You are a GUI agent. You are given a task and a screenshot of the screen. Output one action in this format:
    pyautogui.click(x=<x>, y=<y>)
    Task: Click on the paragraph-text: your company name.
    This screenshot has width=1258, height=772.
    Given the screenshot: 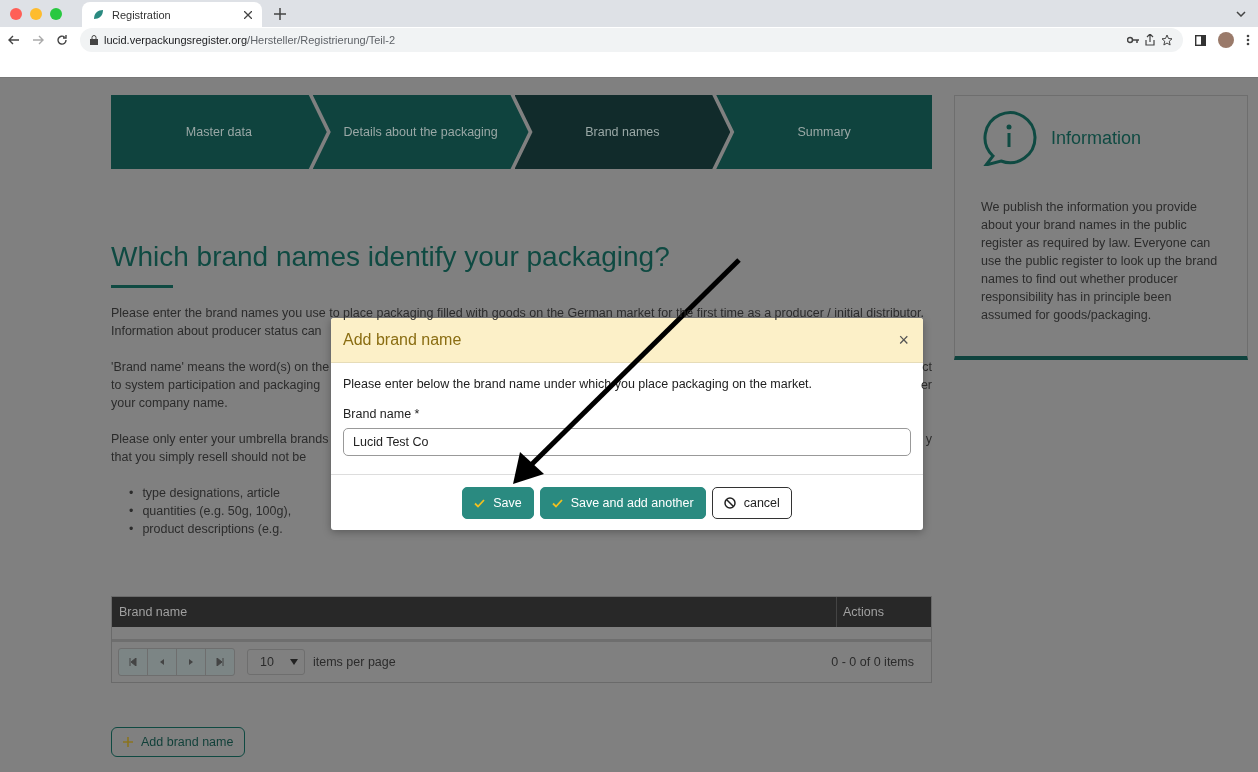 What is the action you would take?
    pyautogui.click(x=169, y=403)
    